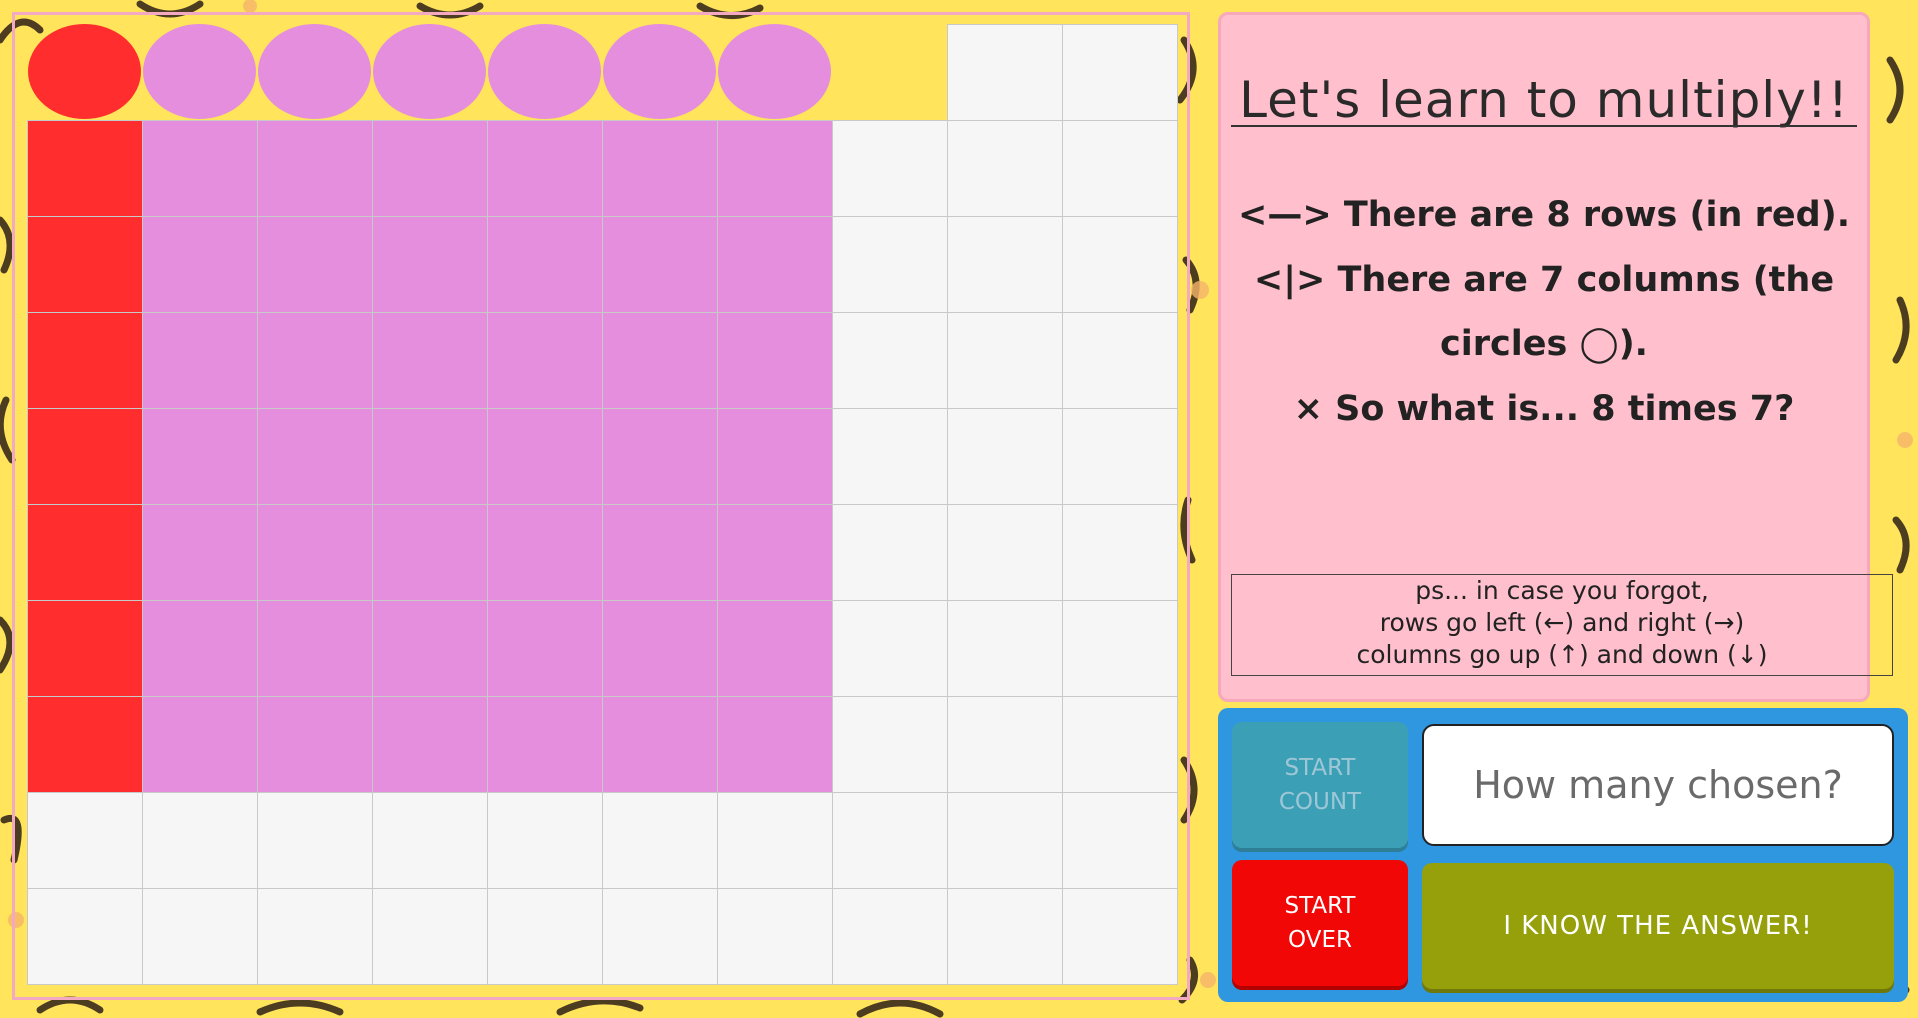 The height and width of the screenshot is (1018, 1918). What do you see at coordinates (84, 71) in the screenshot?
I see `row-marker-circle` at bounding box center [84, 71].